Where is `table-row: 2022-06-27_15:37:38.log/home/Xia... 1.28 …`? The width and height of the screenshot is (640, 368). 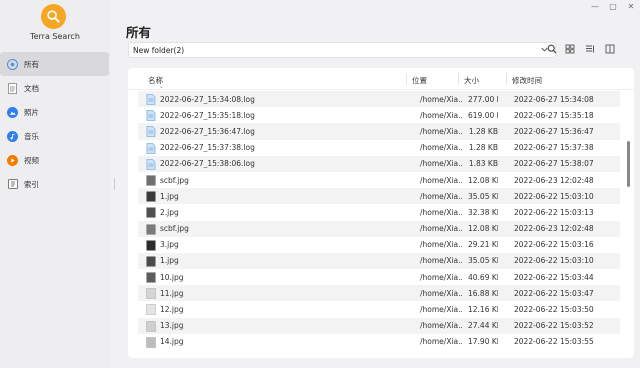 table-row: 2022-06-27_15:37:38.log/home/Xia... 1.28 … is located at coordinates (379, 148).